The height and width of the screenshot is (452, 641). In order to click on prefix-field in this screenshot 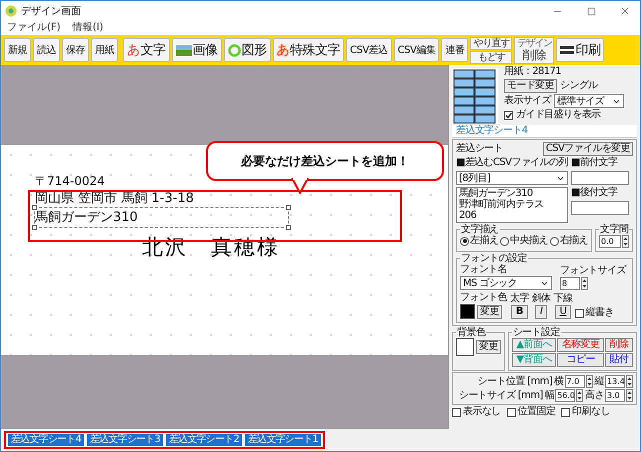, I will do `click(600, 178)`.